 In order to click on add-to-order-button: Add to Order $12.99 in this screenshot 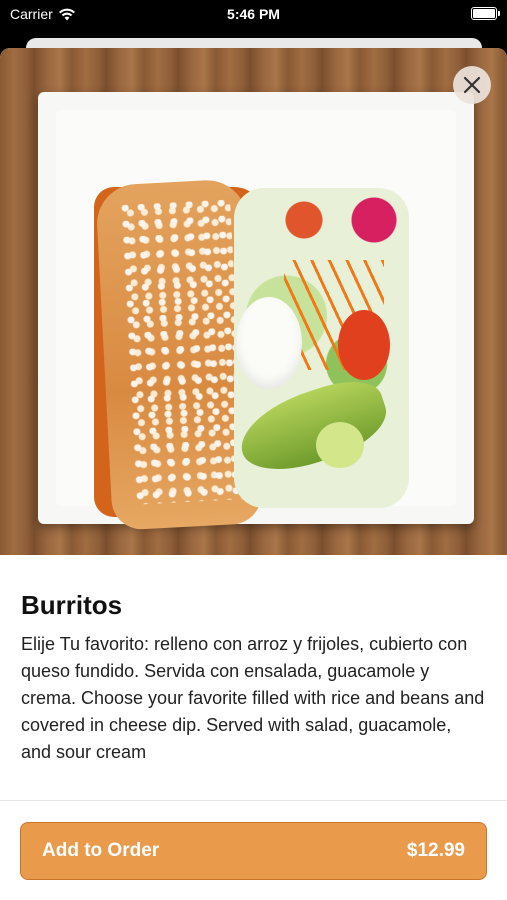, I will do `click(253, 851)`.